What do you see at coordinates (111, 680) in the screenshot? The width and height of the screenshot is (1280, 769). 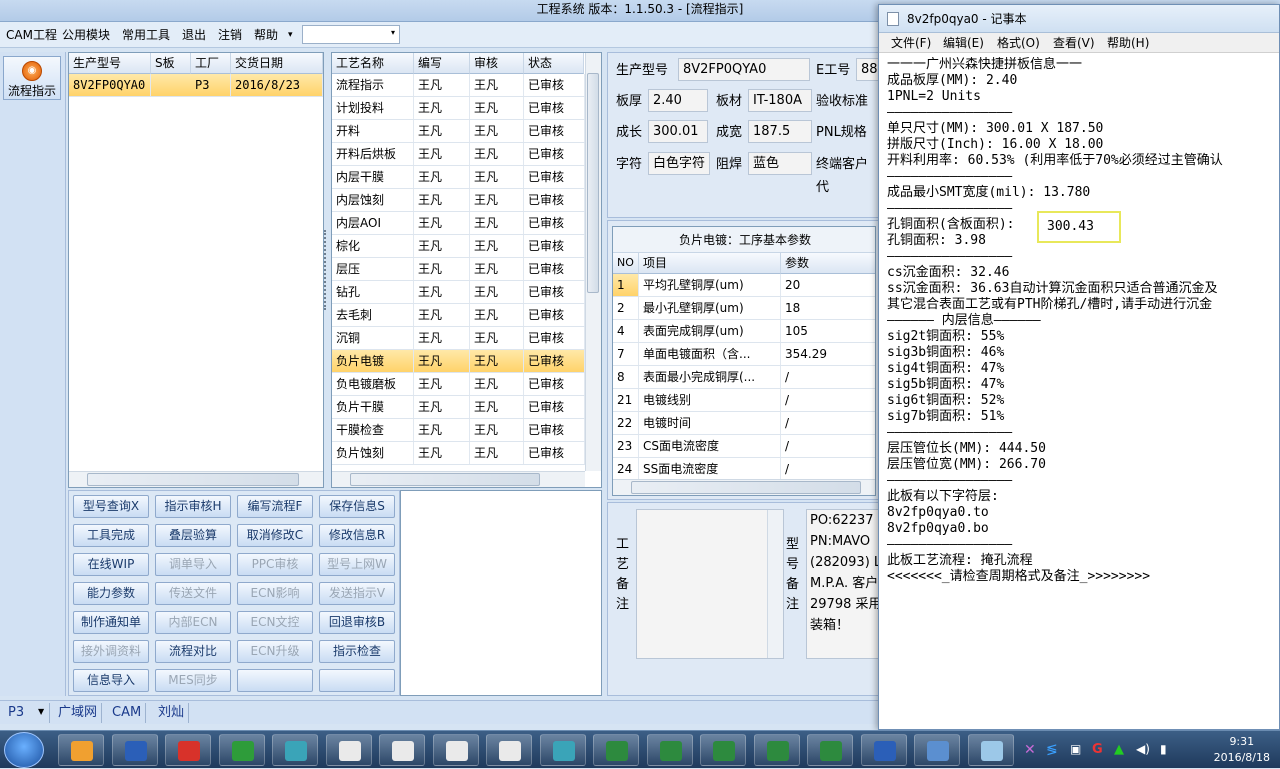 I see `action-button: 信息导入` at bounding box center [111, 680].